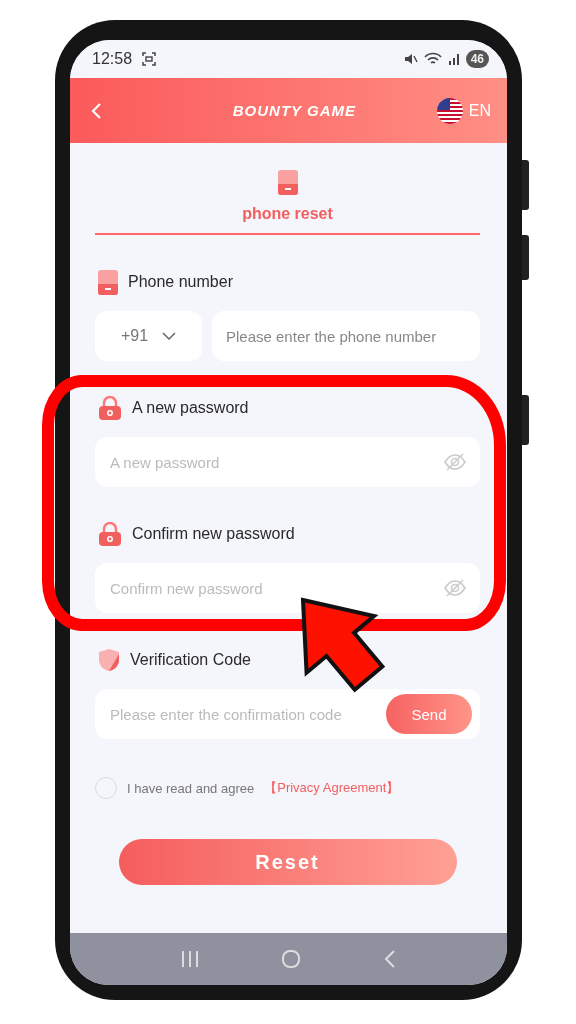  Describe the element at coordinates (191, 788) in the screenshot. I see `agreement-text: I have read and agree` at that location.